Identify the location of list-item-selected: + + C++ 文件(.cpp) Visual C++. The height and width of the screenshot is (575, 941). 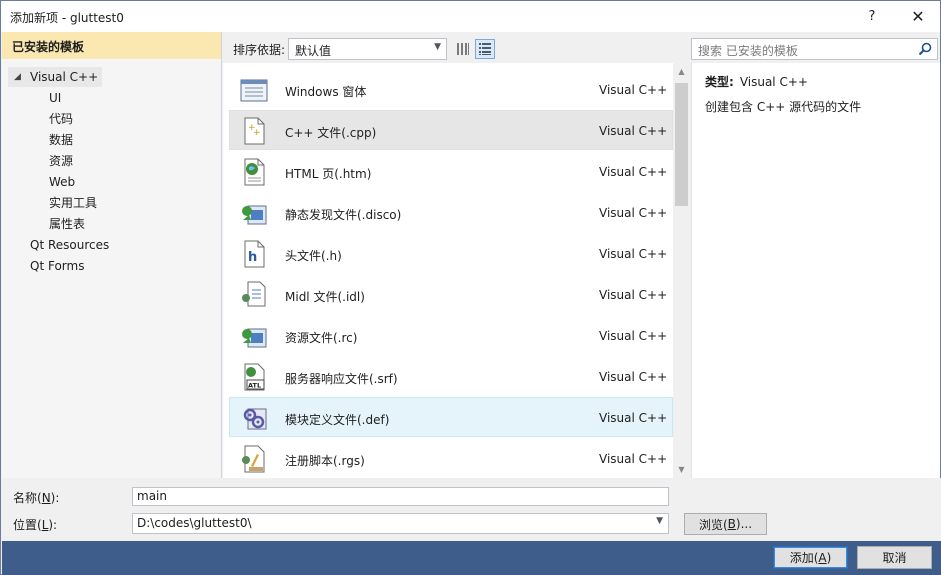
(451, 130).